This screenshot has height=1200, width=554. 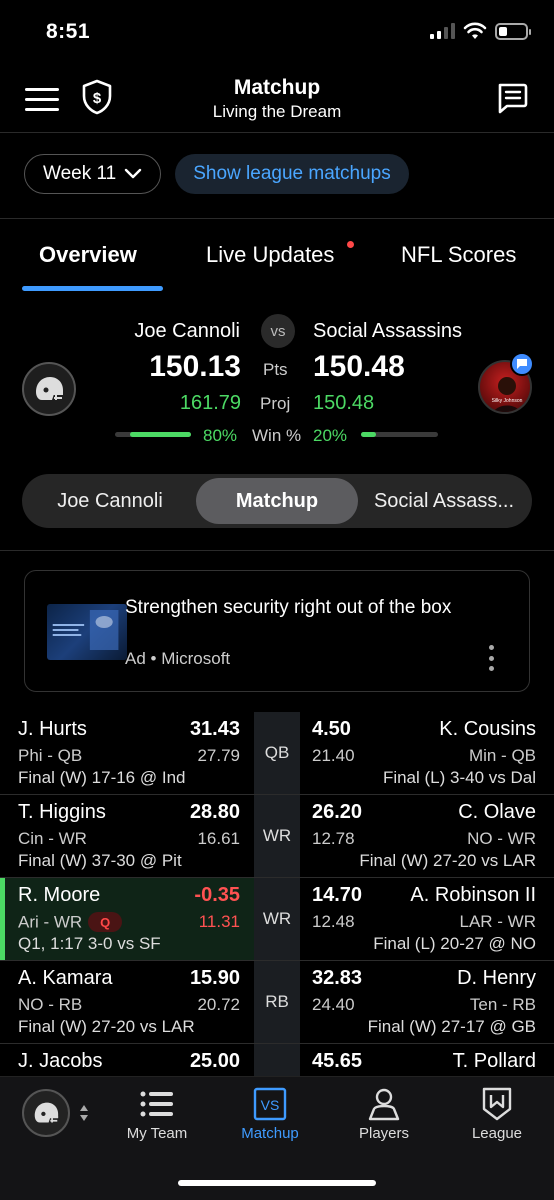 I want to click on status-icons, so click(x=480, y=31).